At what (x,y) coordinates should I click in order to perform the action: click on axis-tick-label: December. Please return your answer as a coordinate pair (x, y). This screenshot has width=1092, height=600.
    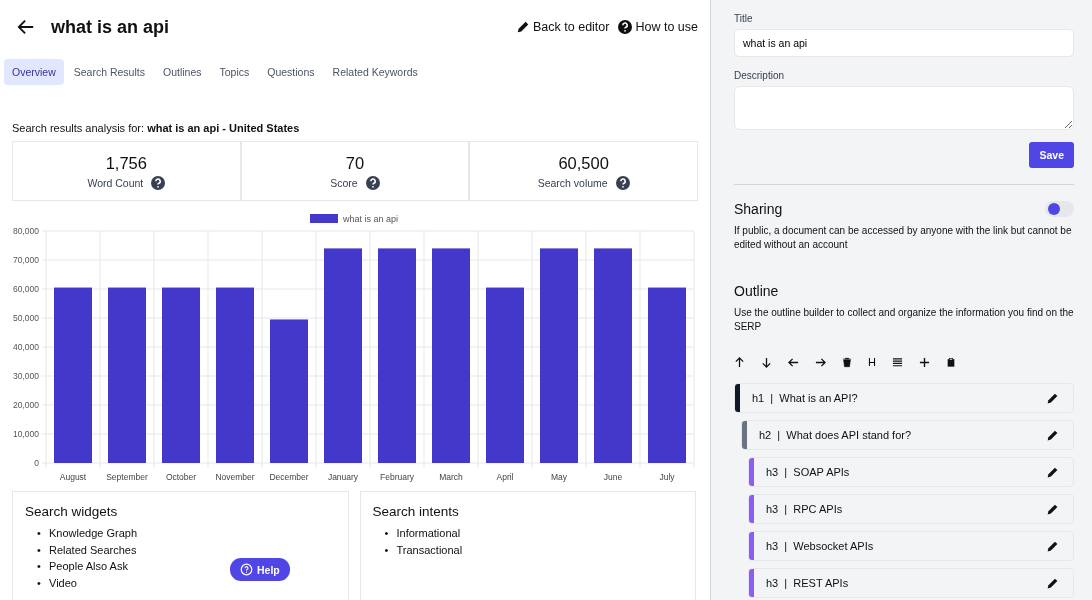
    Looking at the image, I should click on (289, 477).